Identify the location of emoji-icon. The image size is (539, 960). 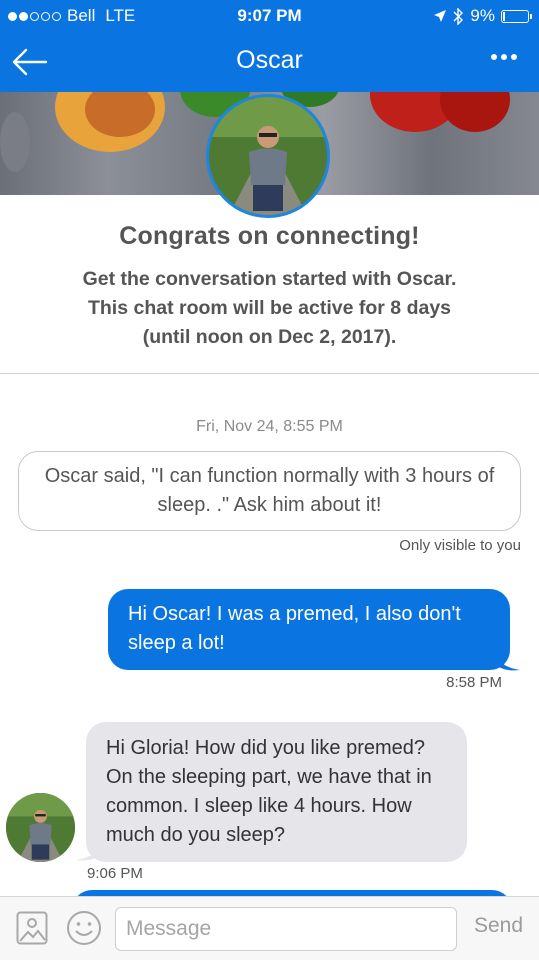
(84, 928).